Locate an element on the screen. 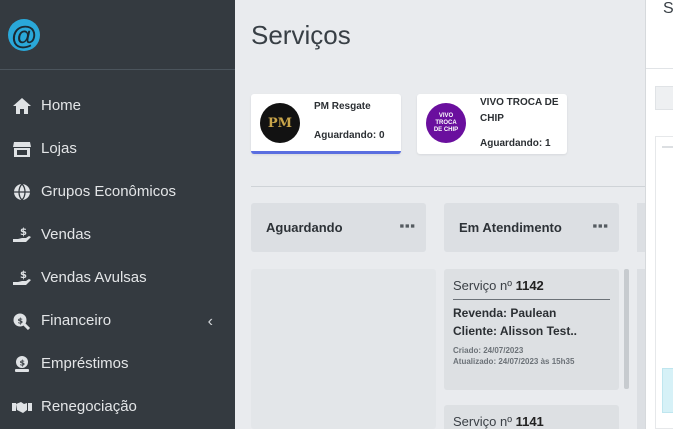  service-avatar: PM is located at coordinates (280, 123).